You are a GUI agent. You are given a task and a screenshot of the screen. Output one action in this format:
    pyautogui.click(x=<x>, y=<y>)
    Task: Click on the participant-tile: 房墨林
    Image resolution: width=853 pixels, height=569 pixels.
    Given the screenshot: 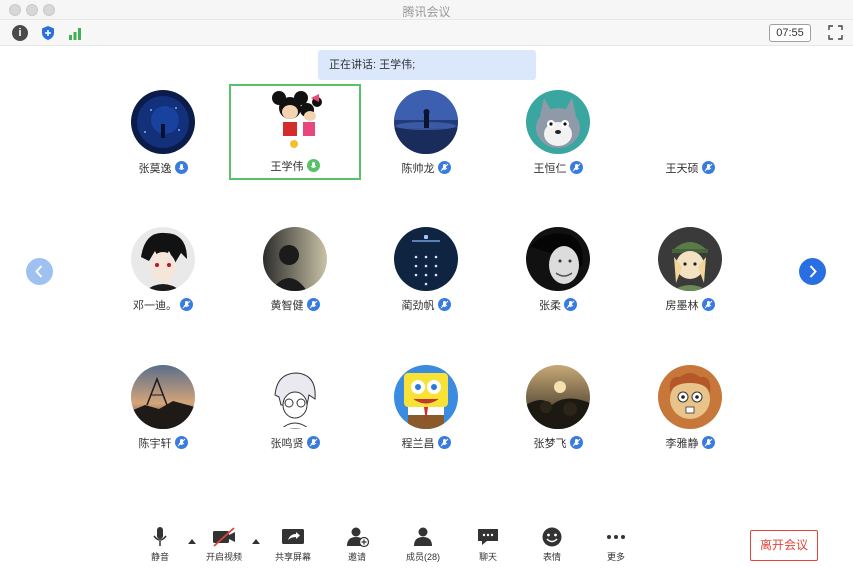 What is the action you would take?
    pyautogui.click(x=690, y=271)
    